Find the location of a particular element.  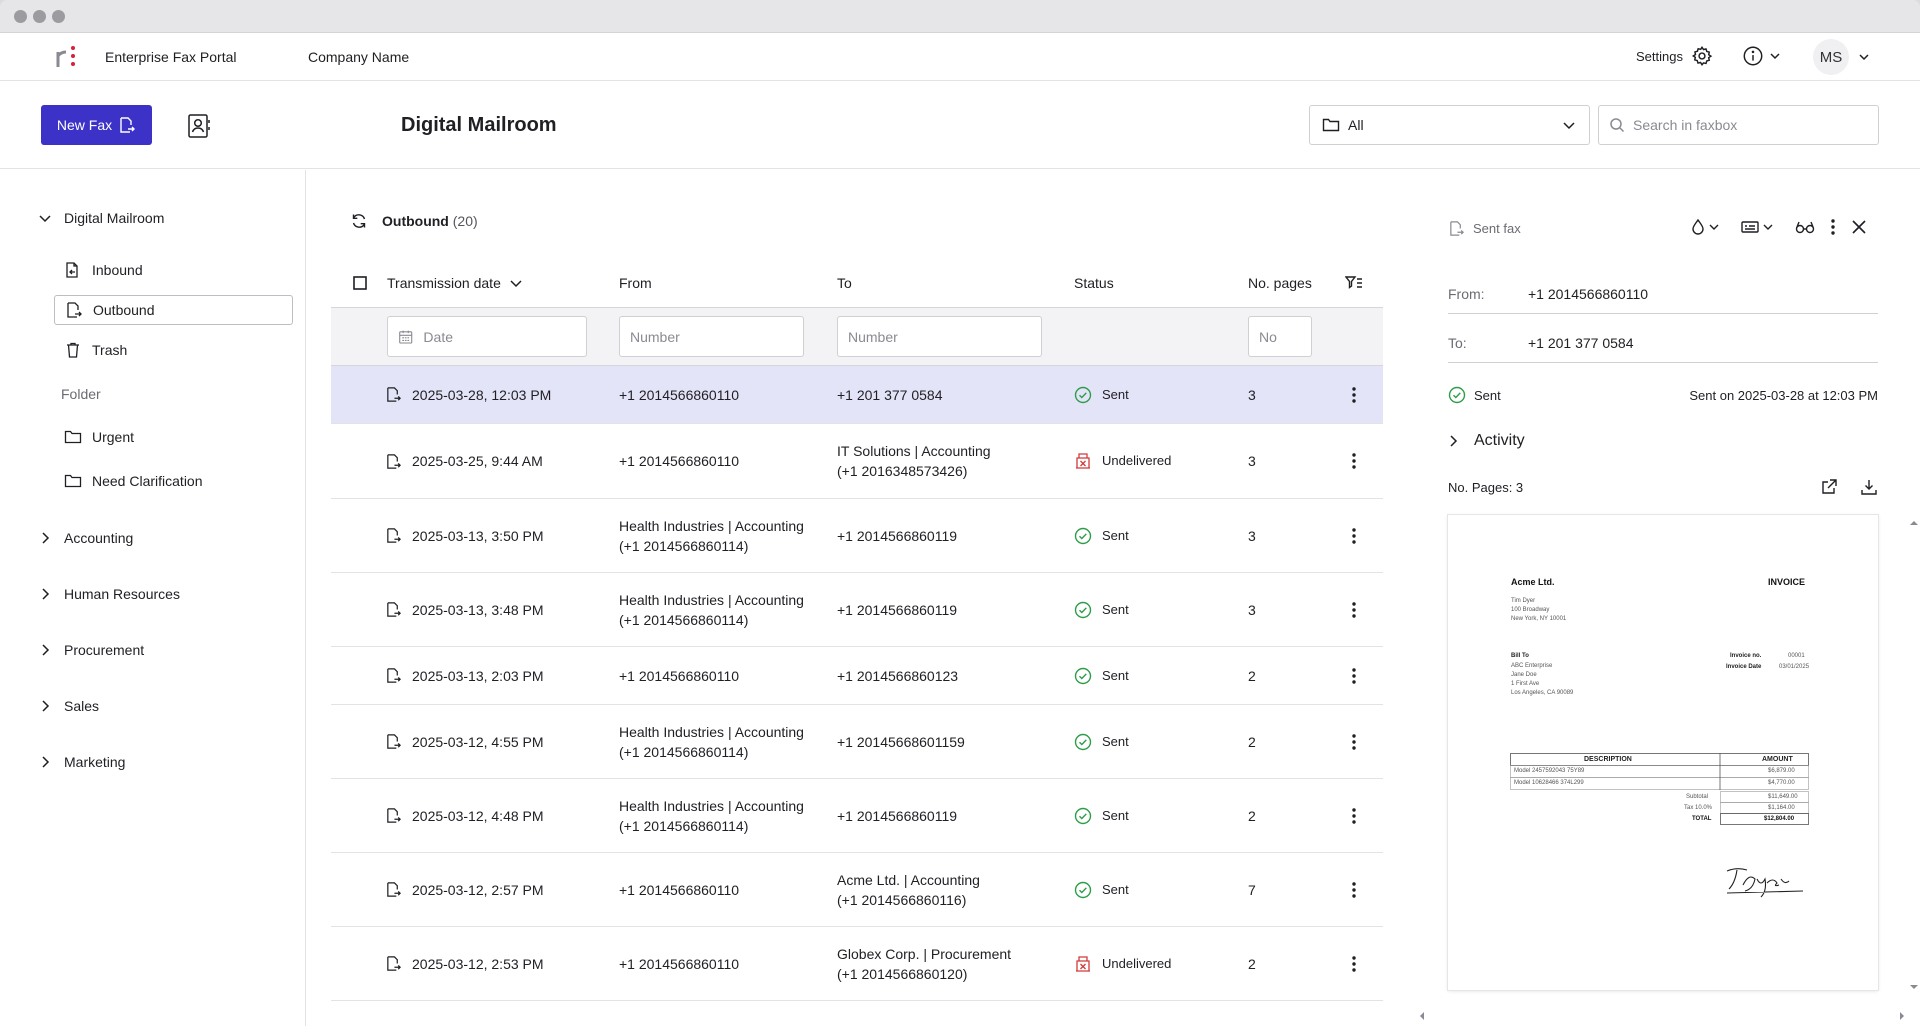

date-filter-input is located at coordinates (499, 336).